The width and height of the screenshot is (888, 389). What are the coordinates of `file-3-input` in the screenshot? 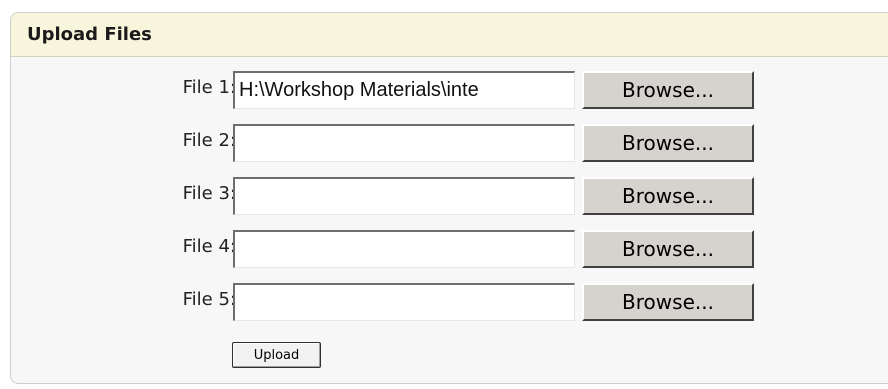 It's located at (404, 196).